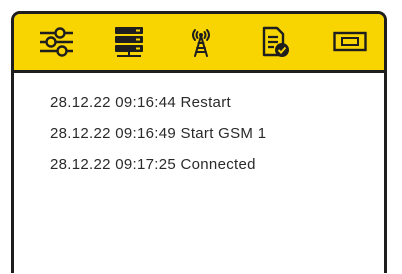 The image size is (402, 274). I want to click on log-entry: 28.12.22 09:17:25 Connected, so click(153, 164).